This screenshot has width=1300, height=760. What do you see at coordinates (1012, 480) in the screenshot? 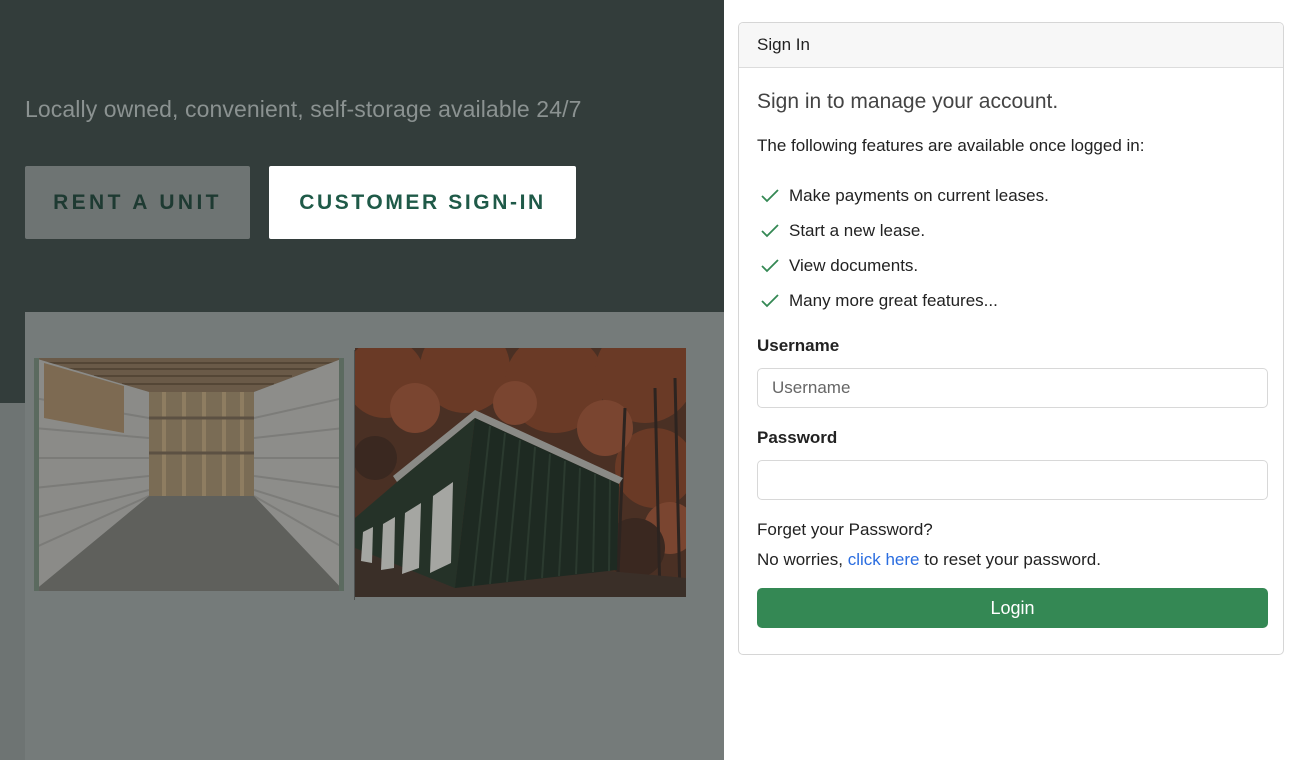
I see `password-input` at bounding box center [1012, 480].